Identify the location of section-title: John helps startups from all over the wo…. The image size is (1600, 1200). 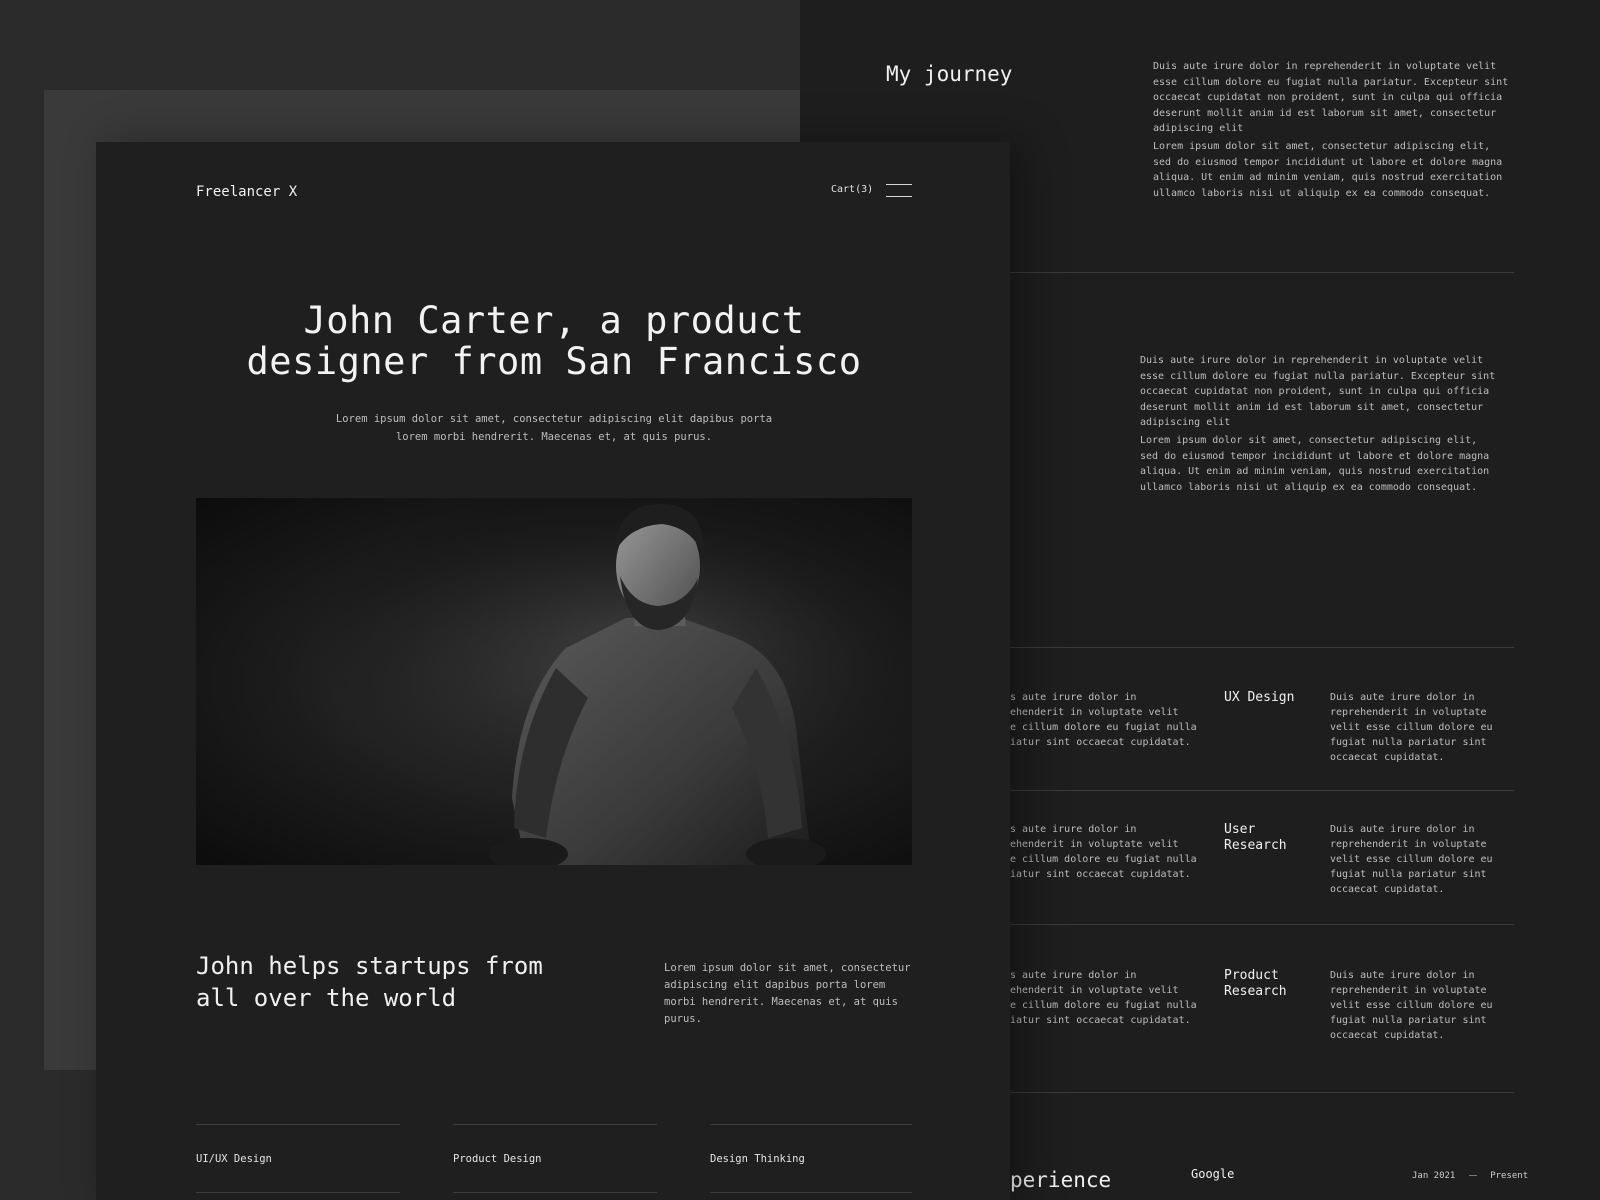
(386, 982).